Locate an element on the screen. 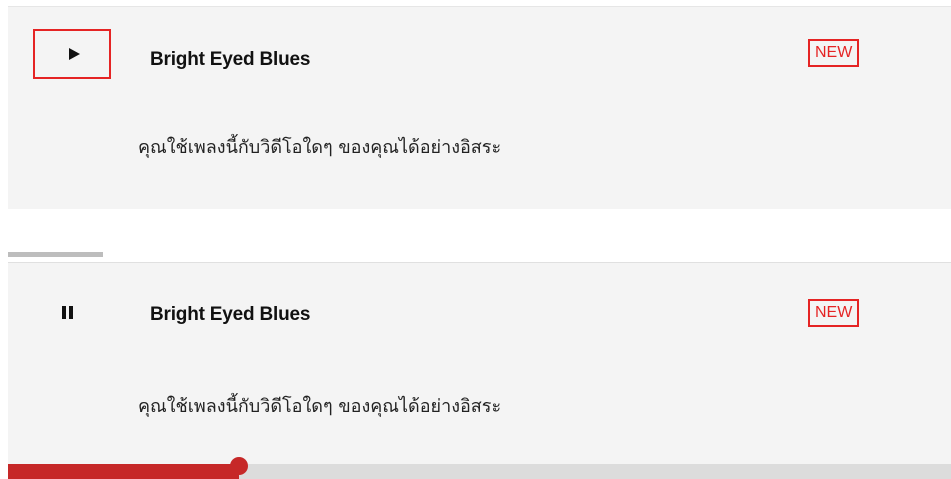  playback-progress-bar is located at coordinates (479, 468).